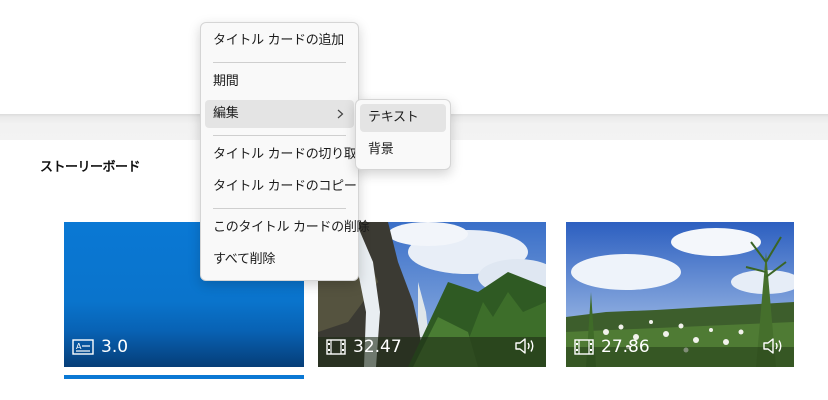  I want to click on selection-indicator, so click(184, 377).